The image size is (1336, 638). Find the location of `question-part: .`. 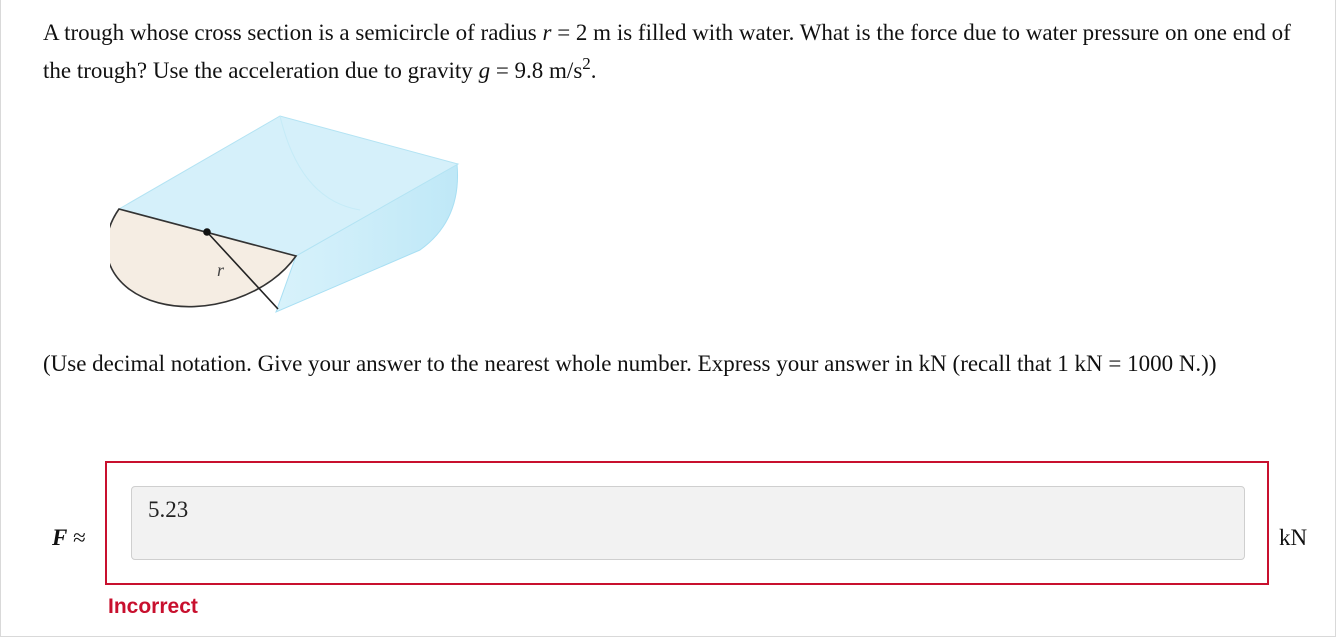

question-part: . is located at coordinates (593, 70).